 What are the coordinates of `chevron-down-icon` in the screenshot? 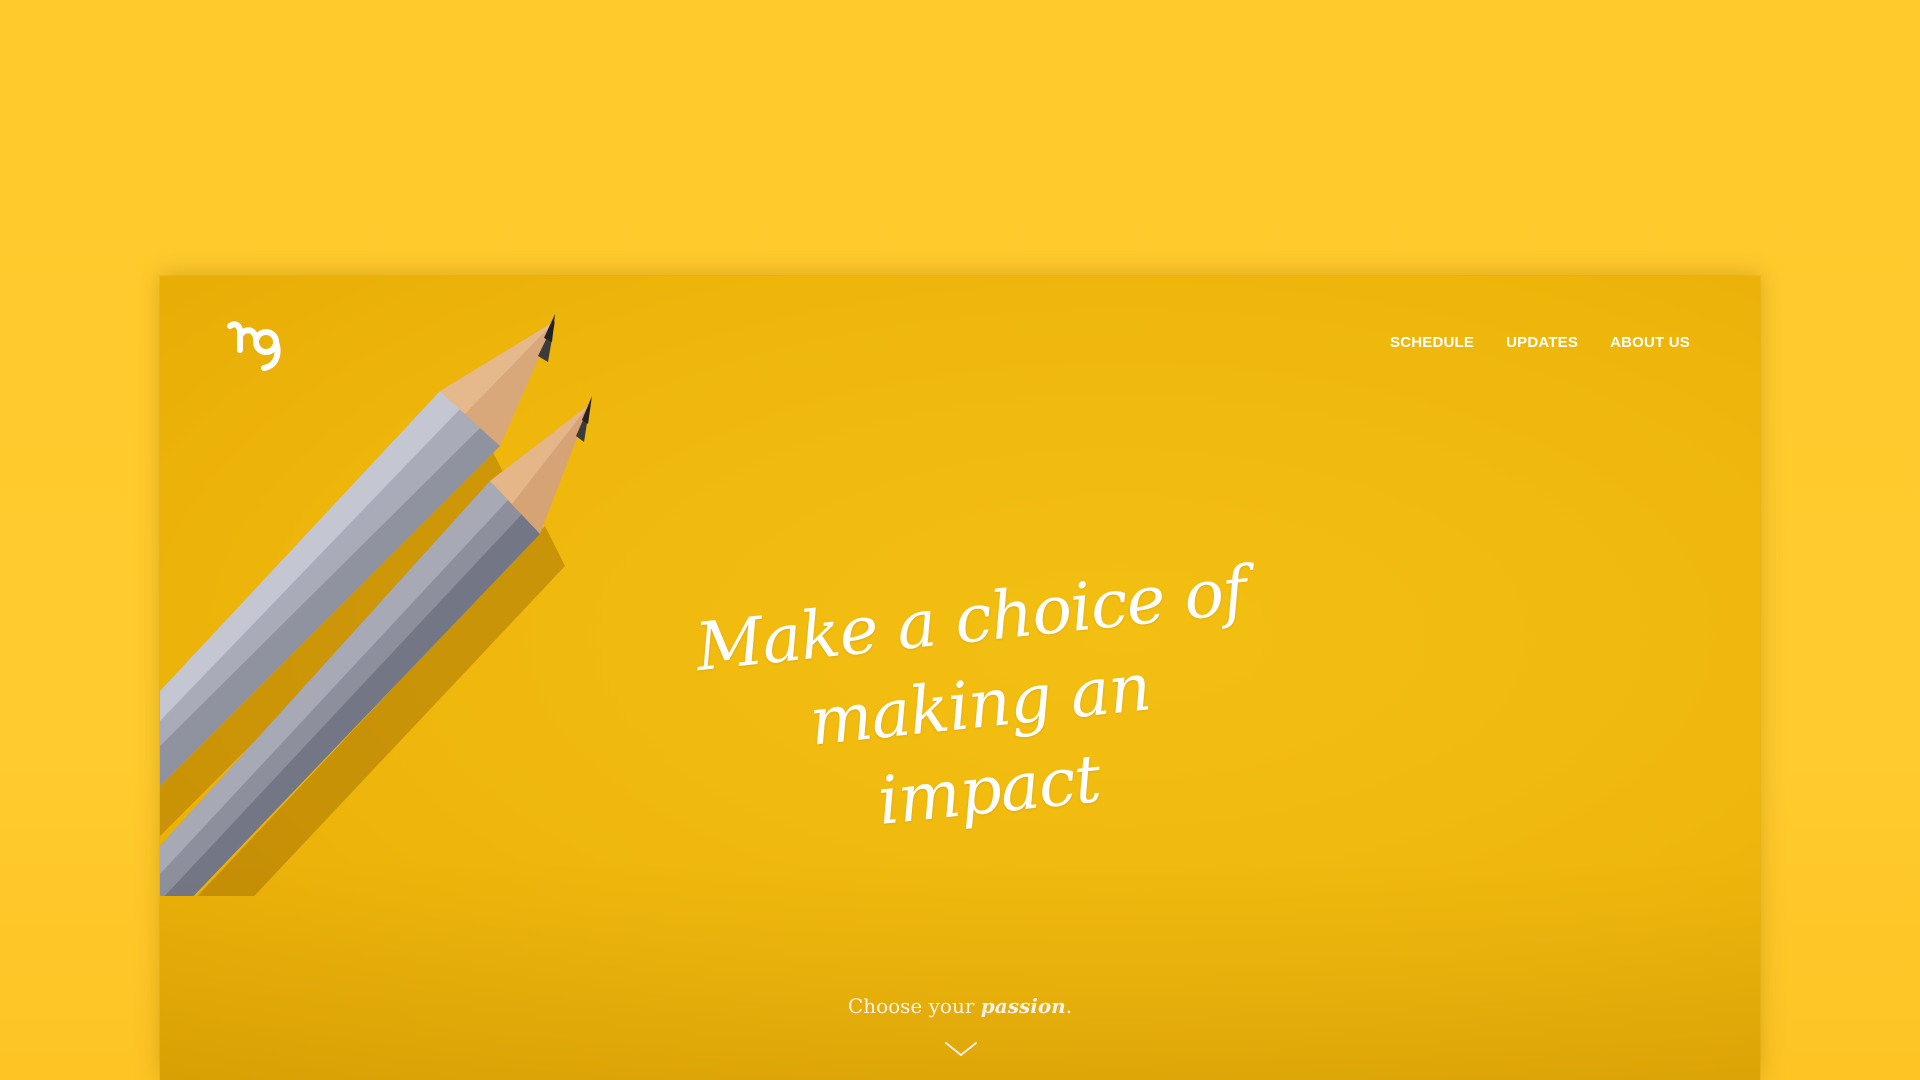 It's located at (961, 1049).